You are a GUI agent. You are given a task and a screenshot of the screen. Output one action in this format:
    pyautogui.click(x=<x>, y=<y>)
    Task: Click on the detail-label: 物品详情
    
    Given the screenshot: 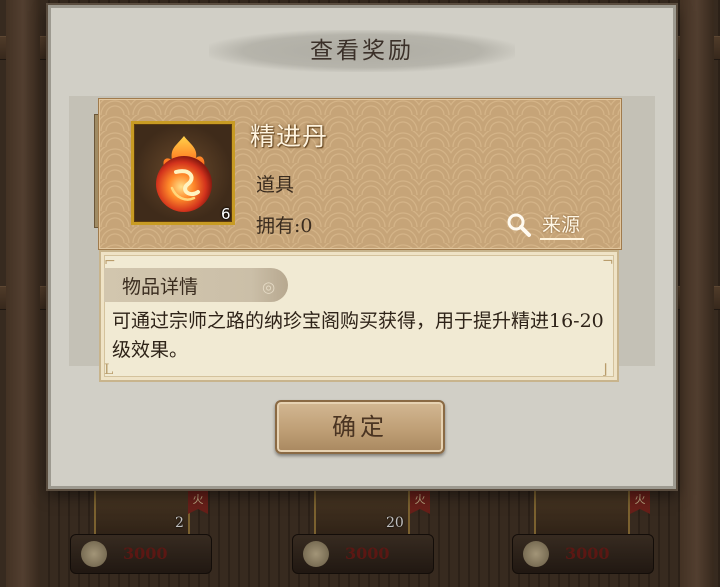 What is the action you would take?
    pyautogui.click(x=160, y=287)
    